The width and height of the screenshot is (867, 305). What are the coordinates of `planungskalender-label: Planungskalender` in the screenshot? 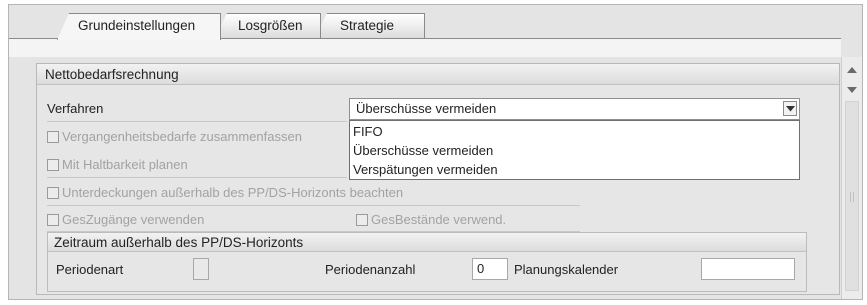 It's located at (566, 269).